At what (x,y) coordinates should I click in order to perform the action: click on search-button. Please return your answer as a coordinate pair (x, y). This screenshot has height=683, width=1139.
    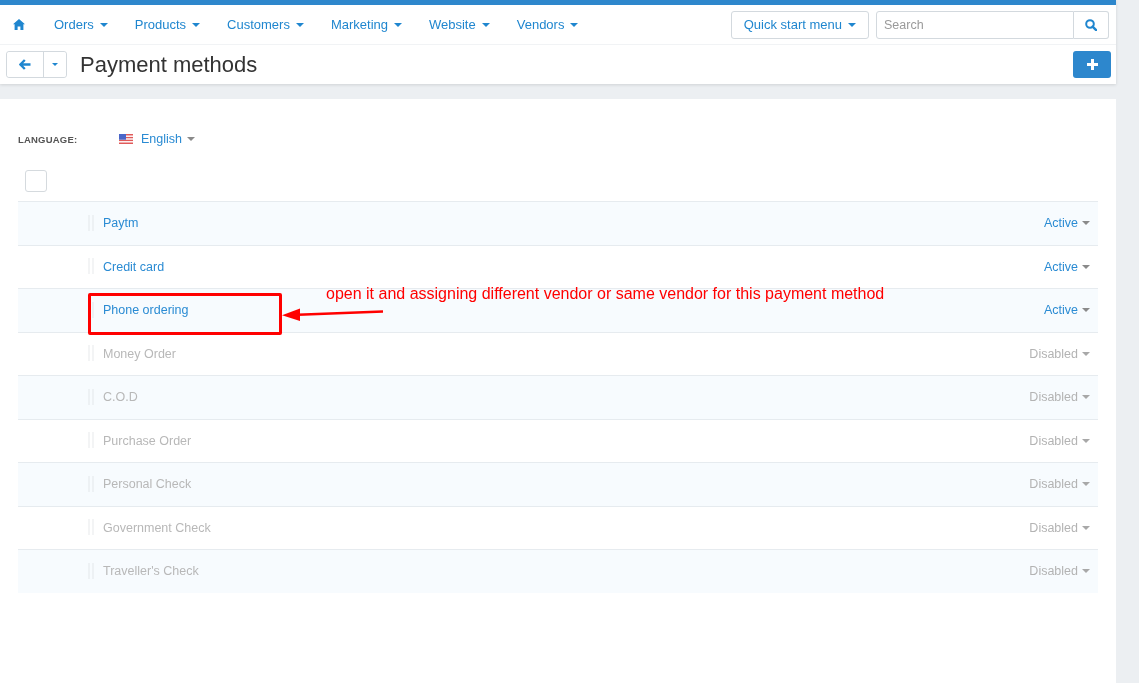
    Looking at the image, I should click on (1091, 24).